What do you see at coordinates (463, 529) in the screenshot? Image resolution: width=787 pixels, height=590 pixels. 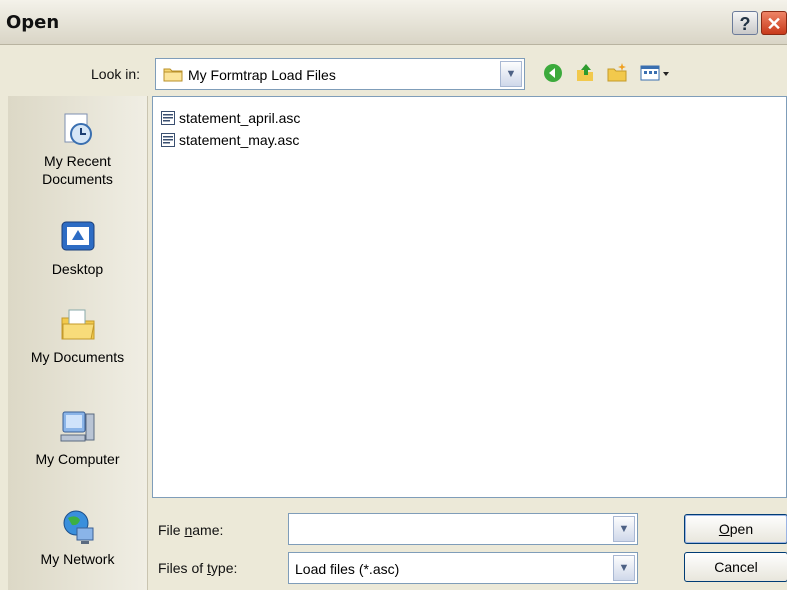 I see `file-name-input: ▼` at bounding box center [463, 529].